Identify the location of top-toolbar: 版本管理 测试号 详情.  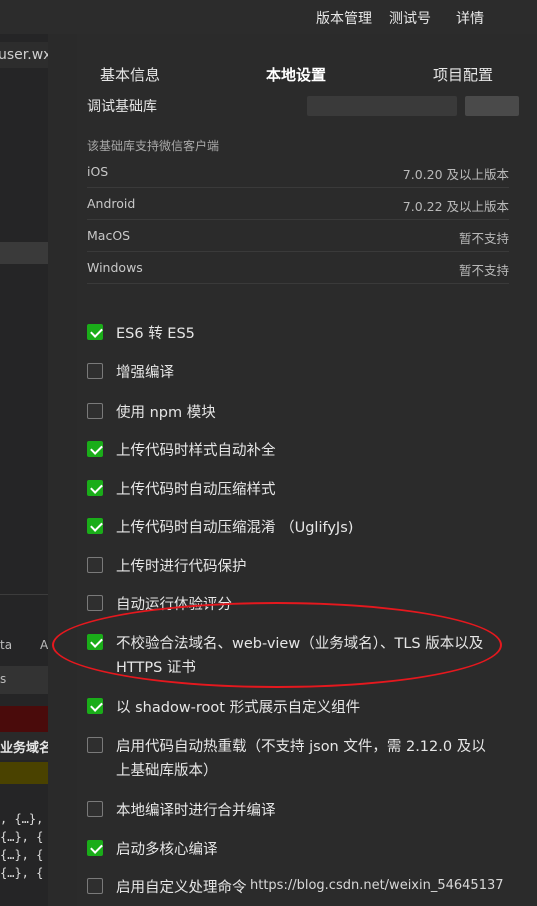
(268, 17).